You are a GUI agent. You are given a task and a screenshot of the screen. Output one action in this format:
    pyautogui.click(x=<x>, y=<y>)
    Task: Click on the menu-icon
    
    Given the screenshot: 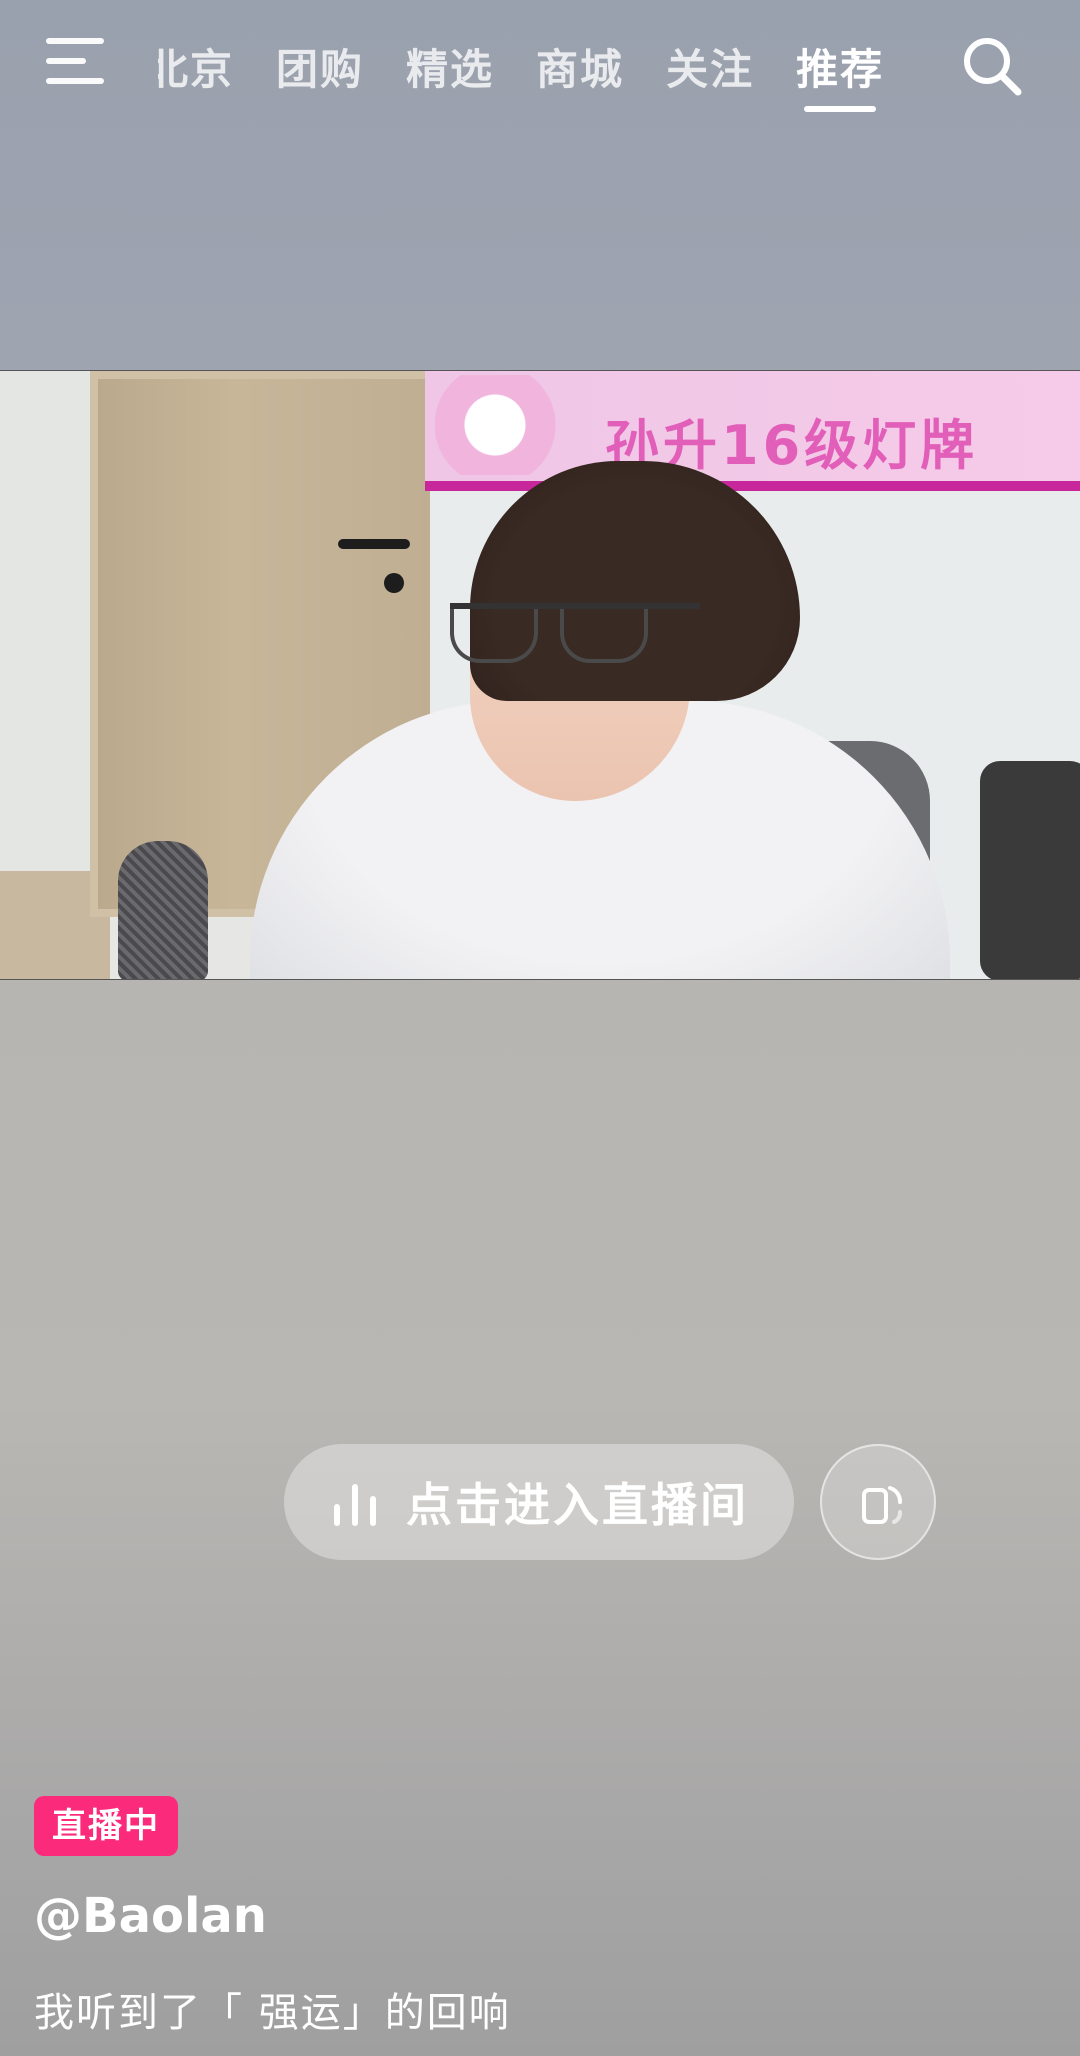 What is the action you would take?
    pyautogui.click(x=76, y=62)
    